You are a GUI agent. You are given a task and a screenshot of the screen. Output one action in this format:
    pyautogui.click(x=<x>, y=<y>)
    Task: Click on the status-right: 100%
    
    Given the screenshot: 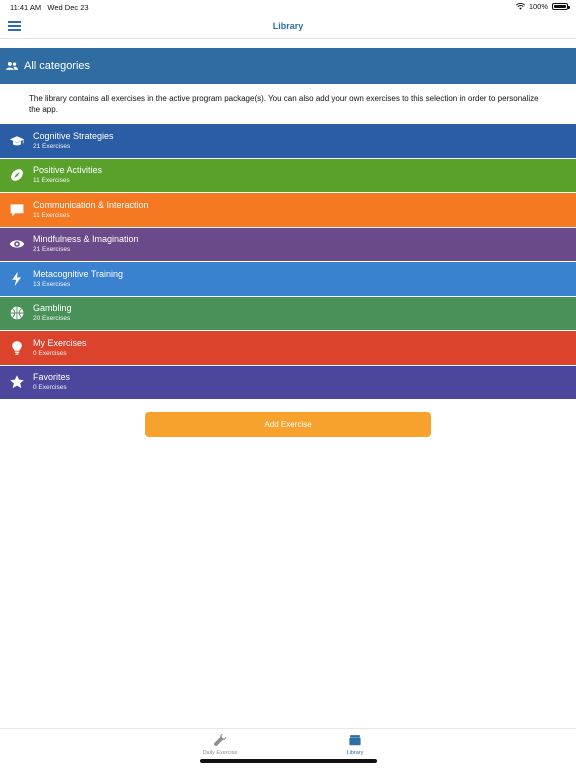 What is the action you would take?
    pyautogui.click(x=542, y=6)
    